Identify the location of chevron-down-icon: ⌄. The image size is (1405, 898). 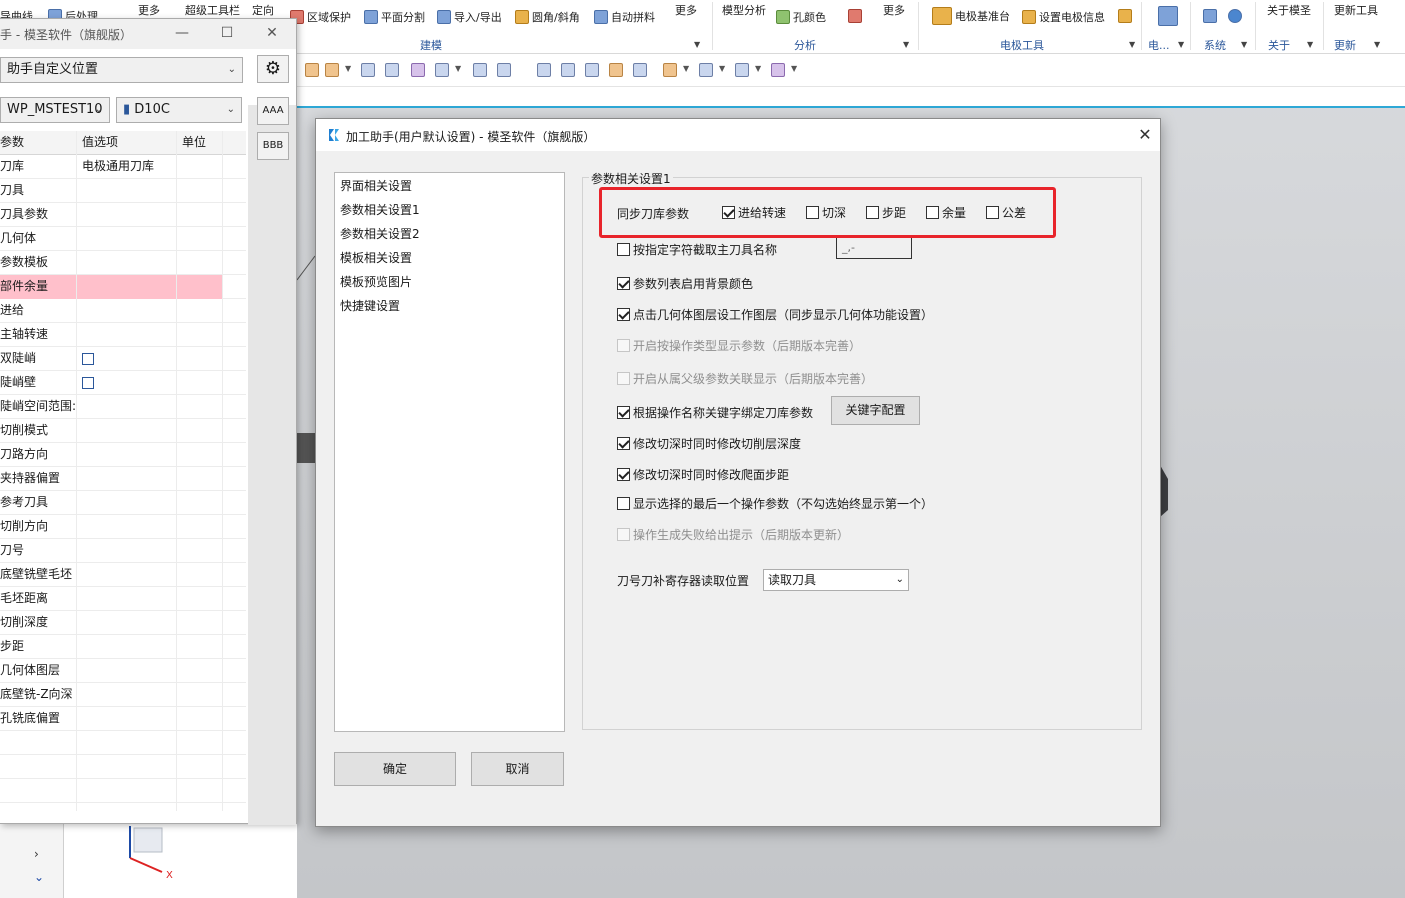
(39, 877).